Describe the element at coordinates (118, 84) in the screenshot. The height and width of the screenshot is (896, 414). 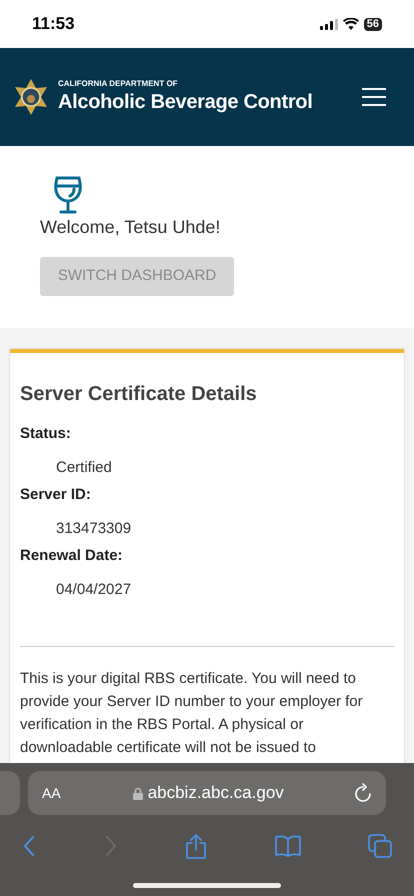
I see `header-subtitle: CALIFORNIA DEPARTMENT OF` at that location.